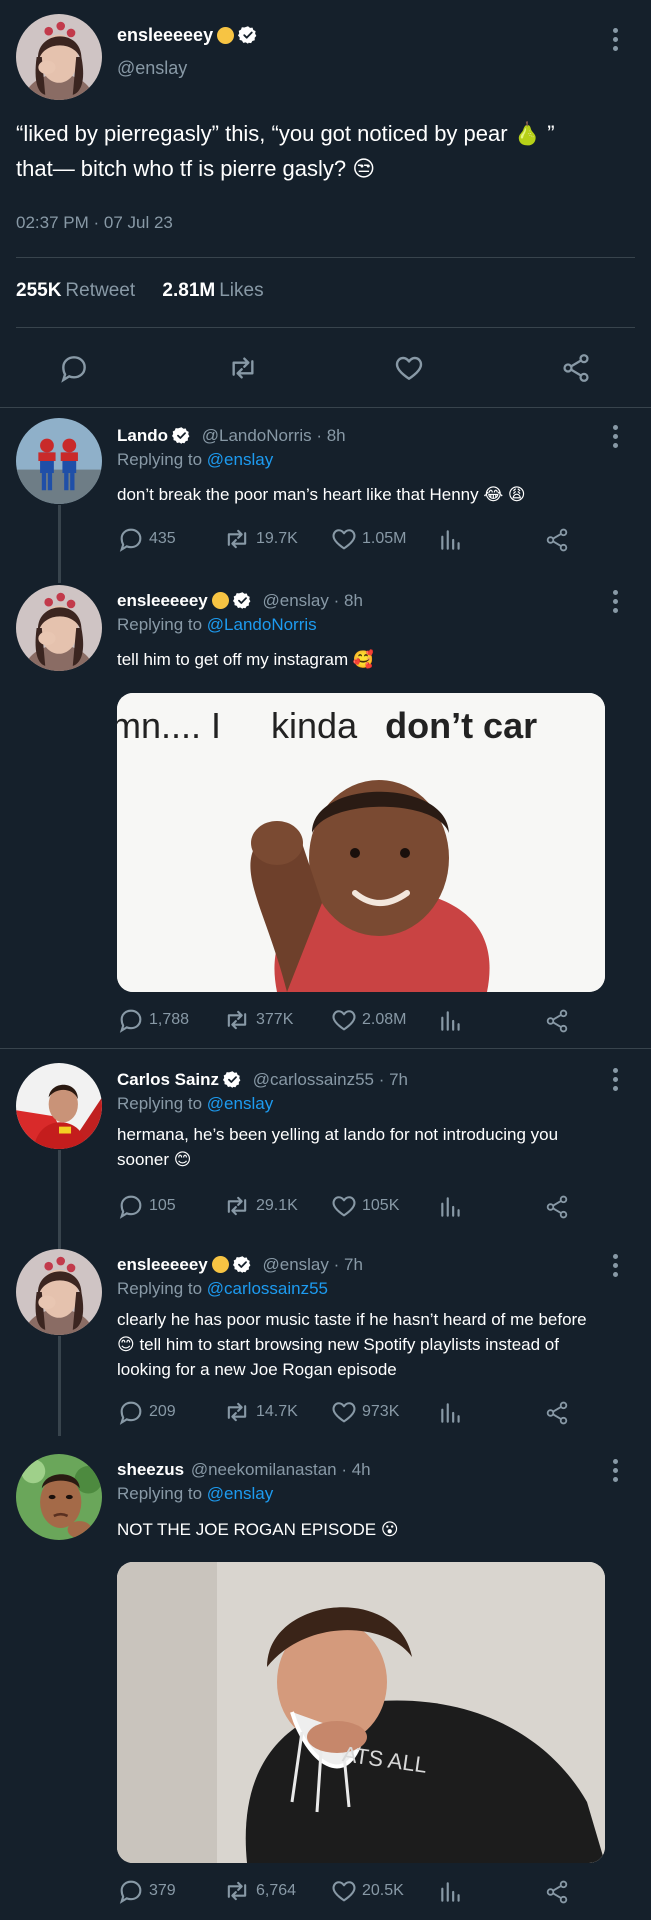 This screenshot has height=1920, width=651. What do you see at coordinates (146, 1206) in the screenshot?
I see `reply-button: 105` at bounding box center [146, 1206].